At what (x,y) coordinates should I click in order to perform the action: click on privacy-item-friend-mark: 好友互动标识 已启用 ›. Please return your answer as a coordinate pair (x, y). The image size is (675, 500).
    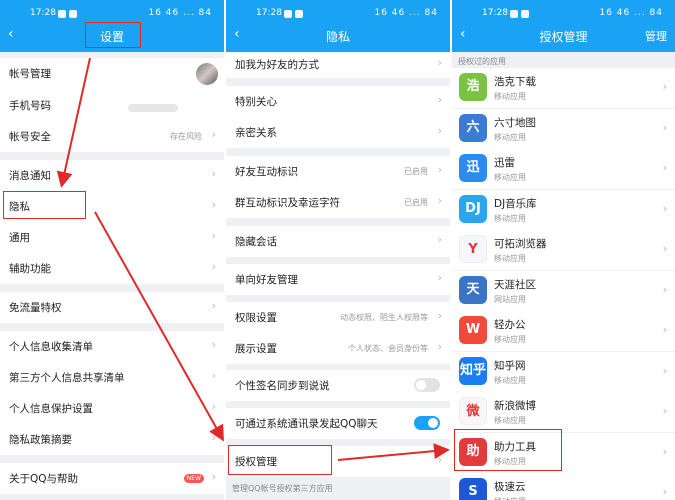
    Looking at the image, I should click on (338, 171).